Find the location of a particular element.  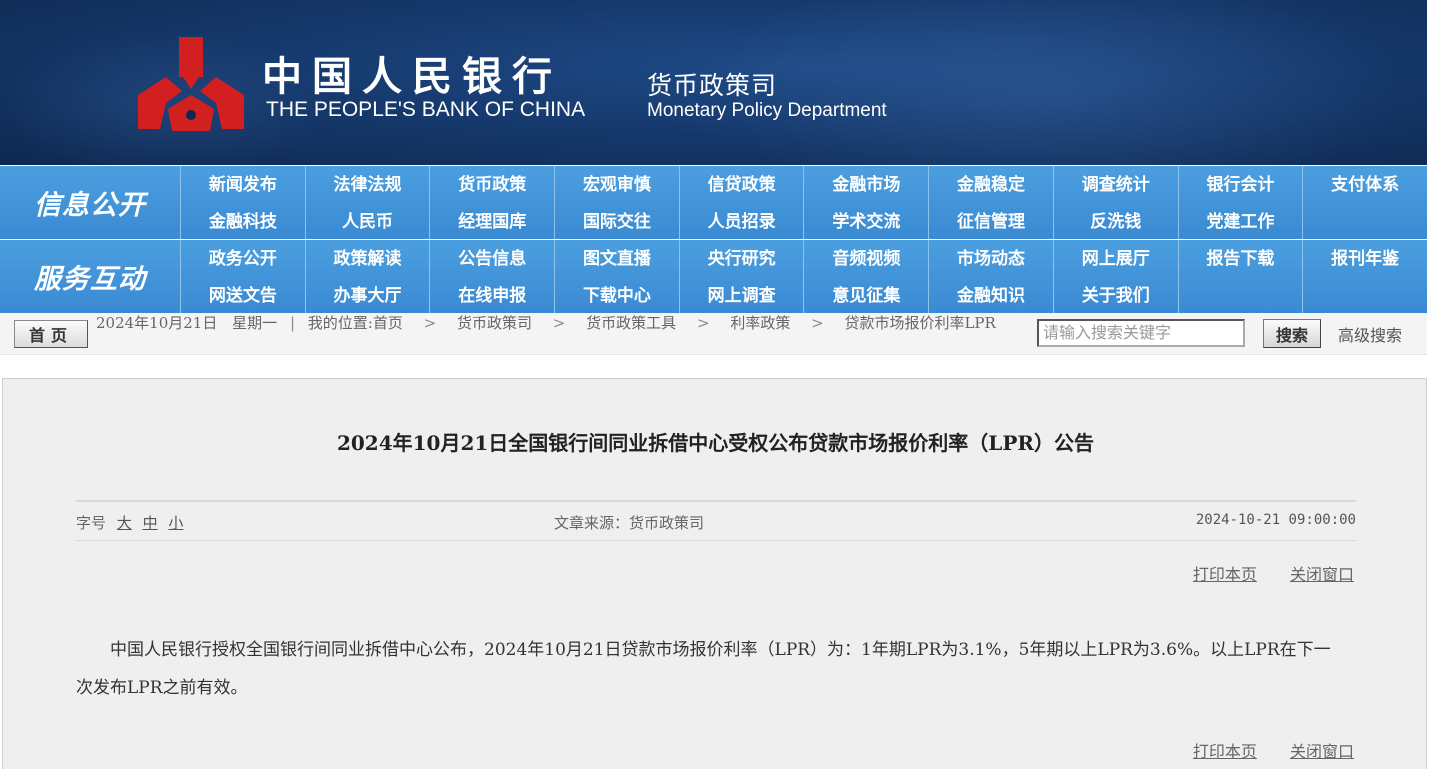

bank-name-en: THE PEOPLE'S BANK OF CHINA is located at coordinates (426, 109).